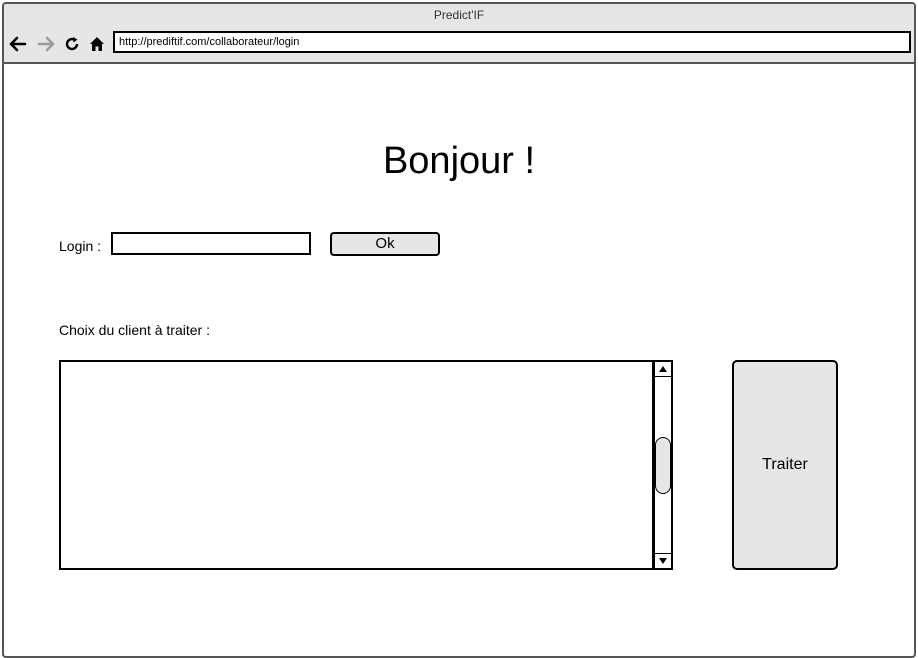 The width and height of the screenshot is (918, 658). Describe the element at coordinates (459, 15) in the screenshot. I see `window-title: Predict'IF` at that location.